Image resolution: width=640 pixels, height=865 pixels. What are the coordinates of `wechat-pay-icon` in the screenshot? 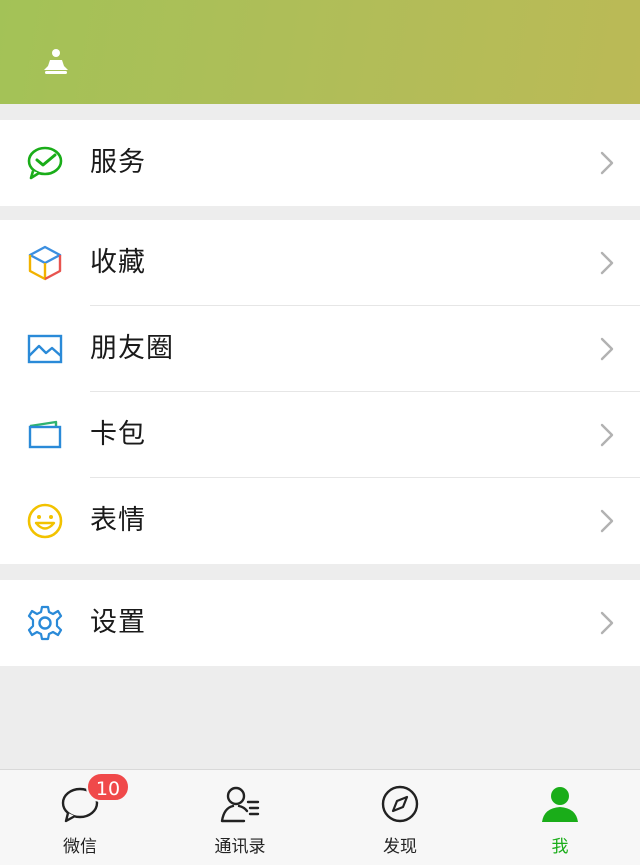 It's located at (45, 163).